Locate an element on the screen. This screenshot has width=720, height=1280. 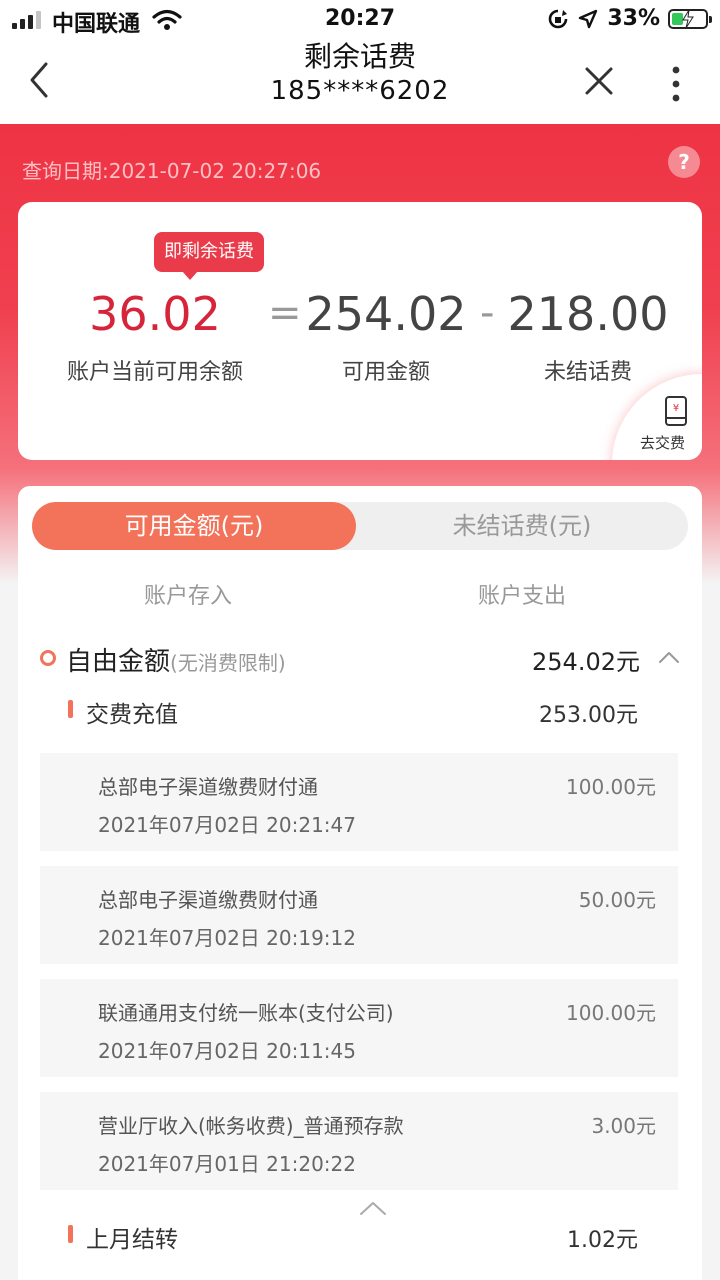
income-column-header: 账户存入 is located at coordinates (188, 594).